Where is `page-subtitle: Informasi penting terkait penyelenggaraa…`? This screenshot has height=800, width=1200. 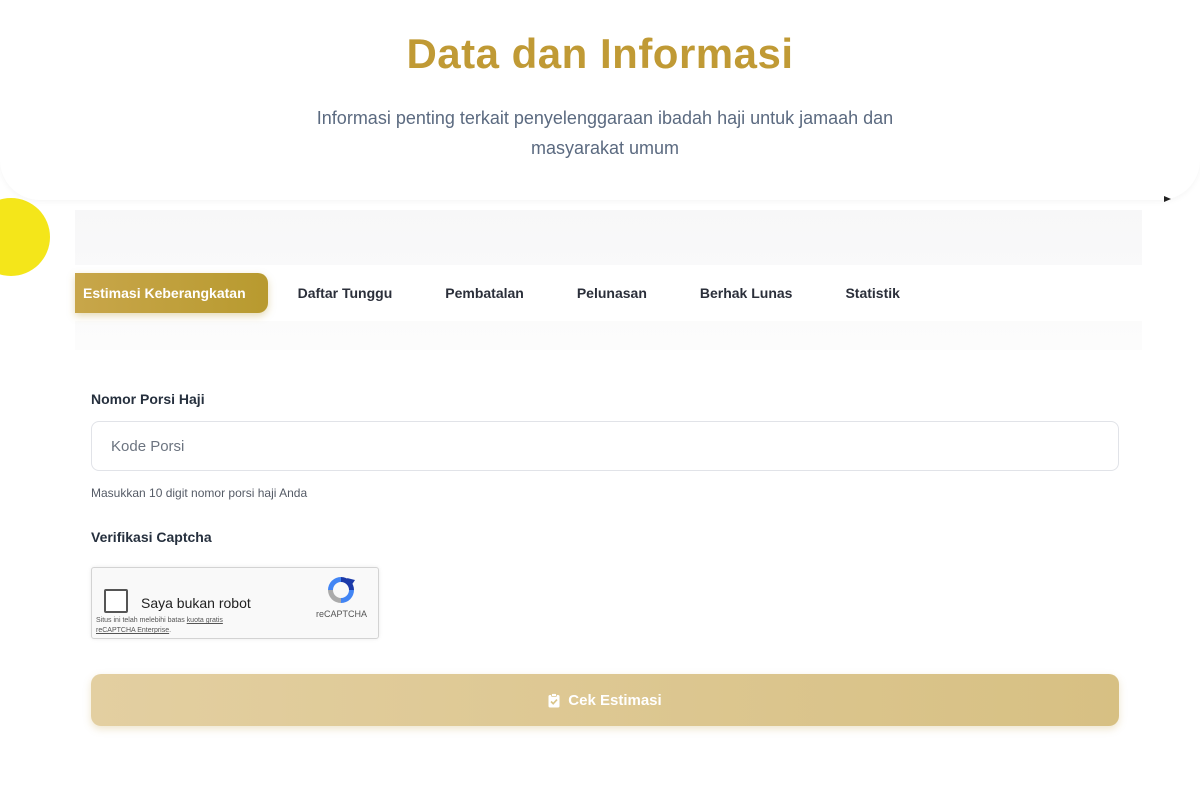 page-subtitle: Informasi penting terkait penyelenggaraa… is located at coordinates (605, 133).